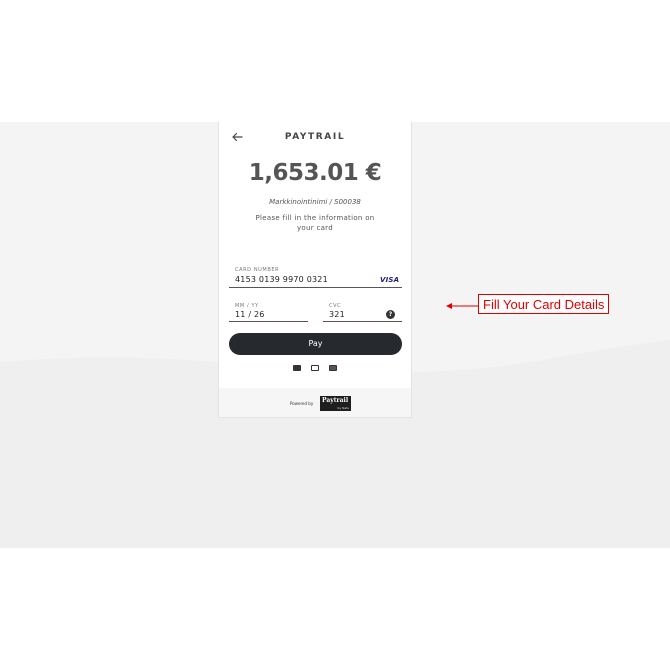 The image size is (670, 670). I want to click on pay-button: Pay, so click(315, 344).